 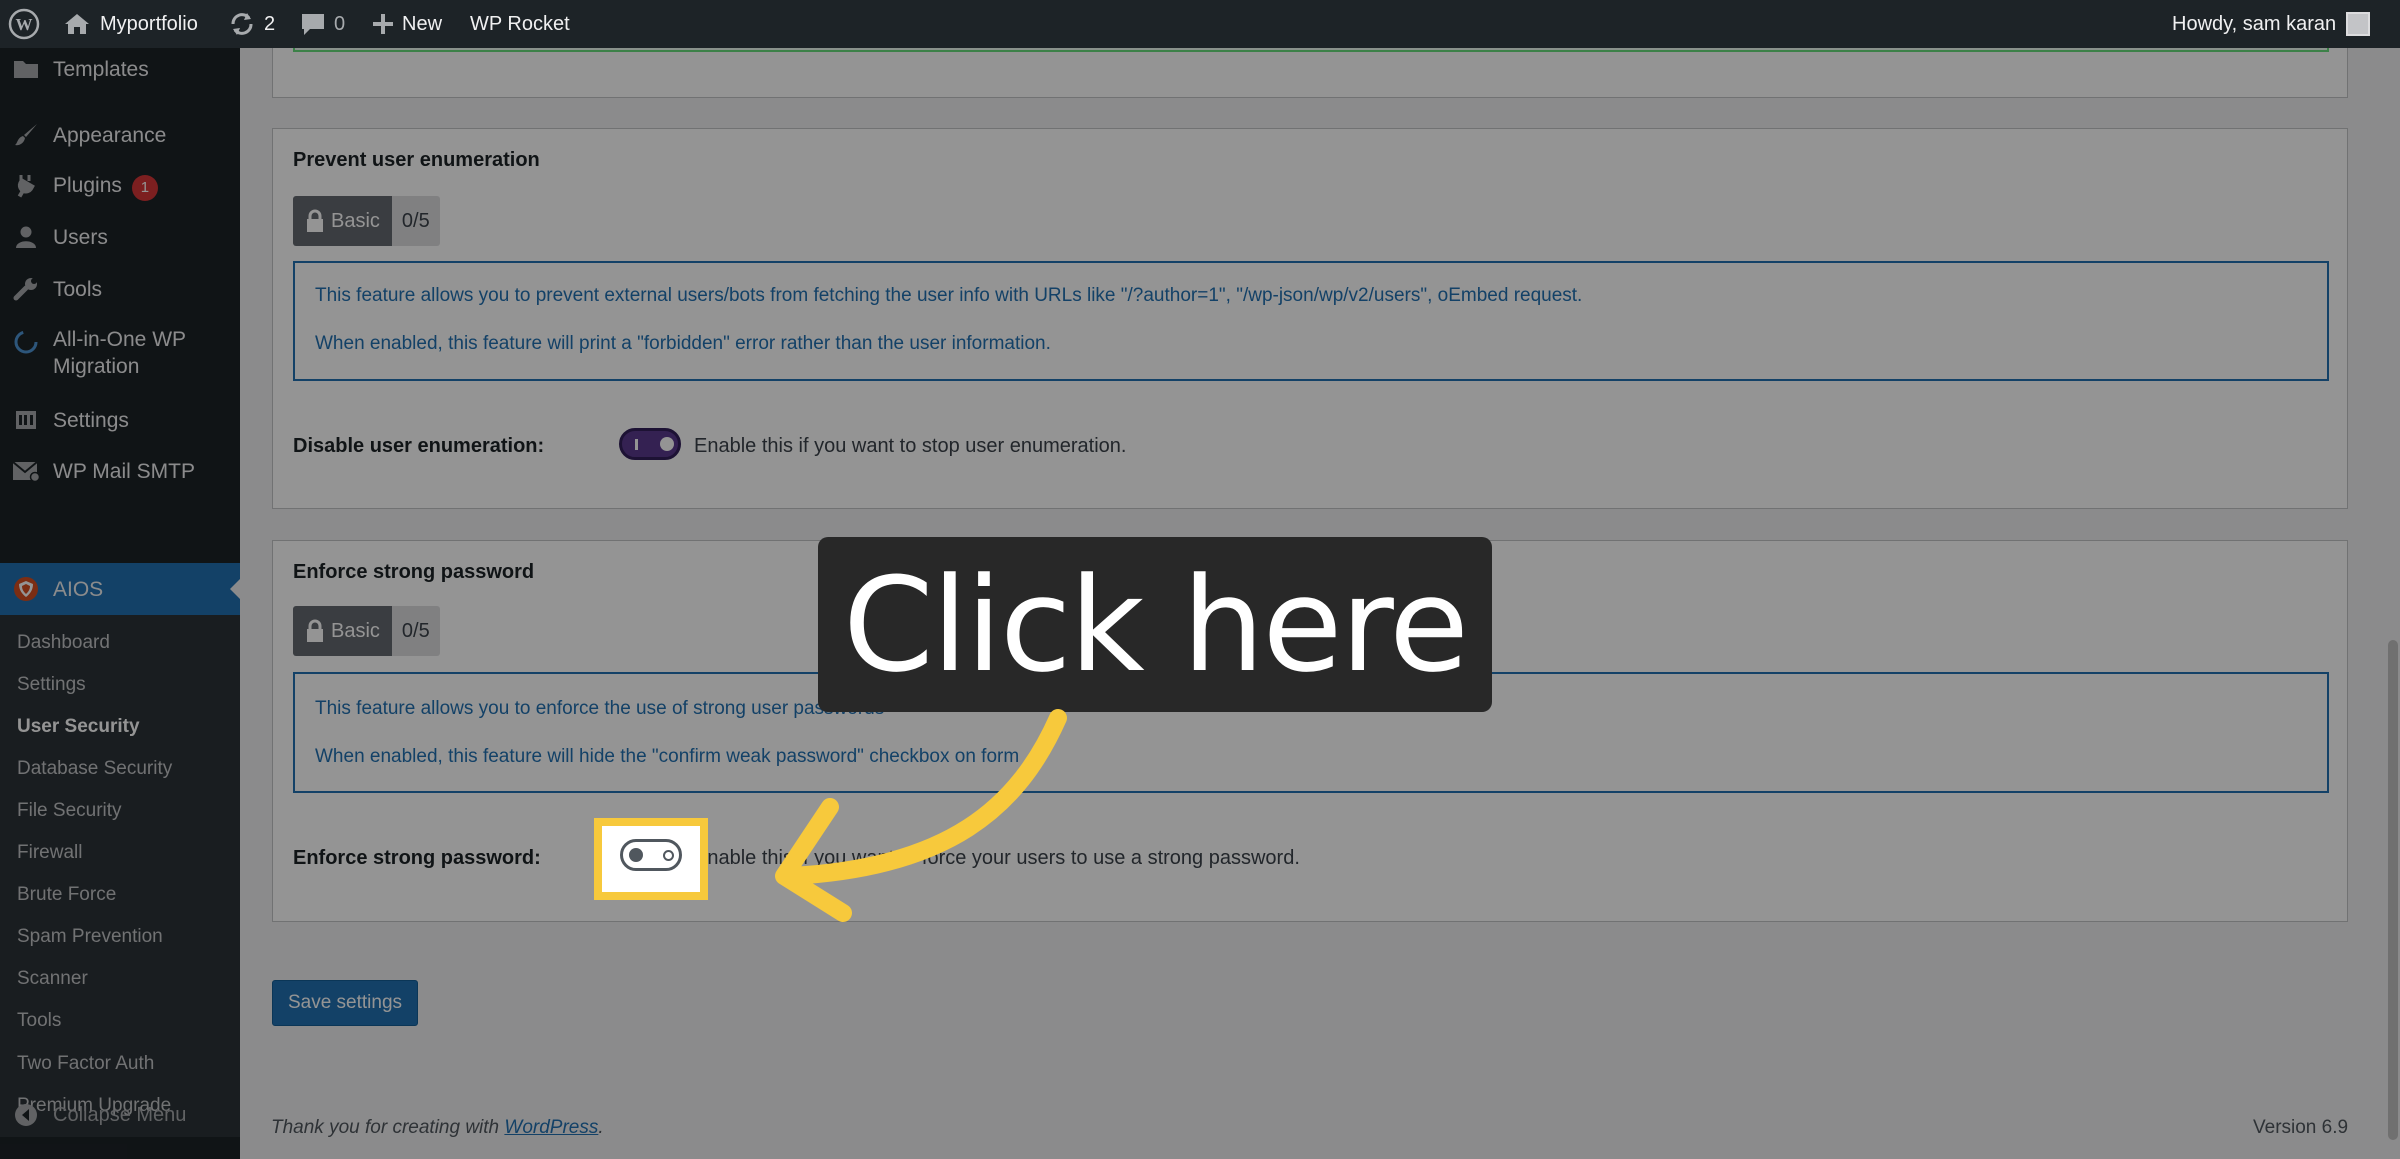 What do you see at coordinates (2254, 23) in the screenshot?
I see `howdy-text: Howdy, sam karan` at bounding box center [2254, 23].